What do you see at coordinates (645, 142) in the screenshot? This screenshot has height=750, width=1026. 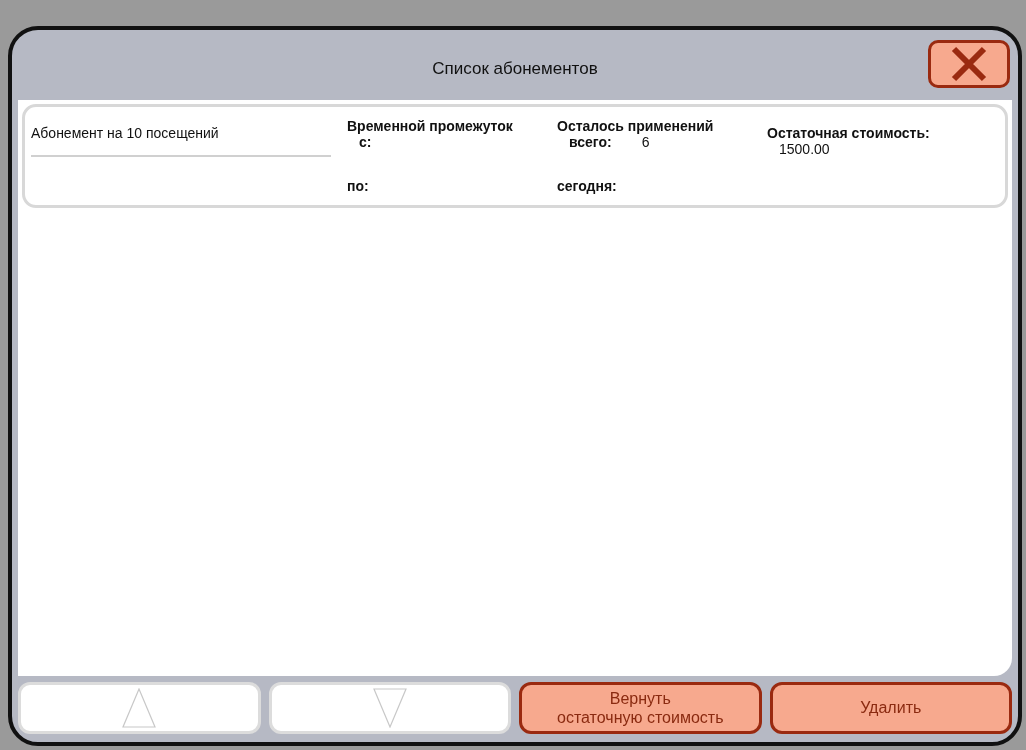 I see `total-value: 6` at bounding box center [645, 142].